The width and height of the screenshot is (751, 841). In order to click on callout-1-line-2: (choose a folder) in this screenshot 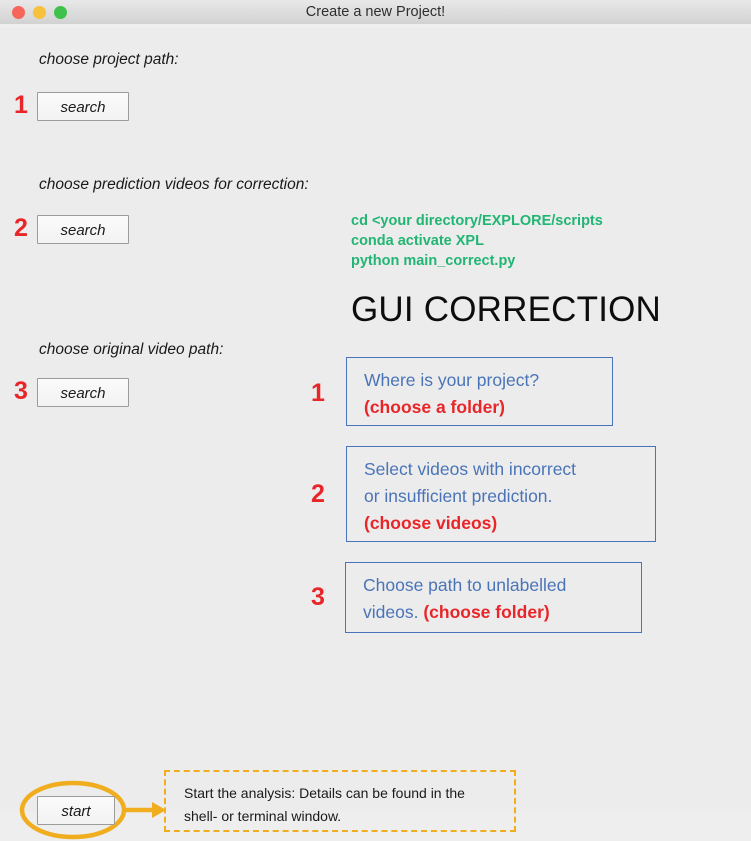, I will do `click(434, 407)`.